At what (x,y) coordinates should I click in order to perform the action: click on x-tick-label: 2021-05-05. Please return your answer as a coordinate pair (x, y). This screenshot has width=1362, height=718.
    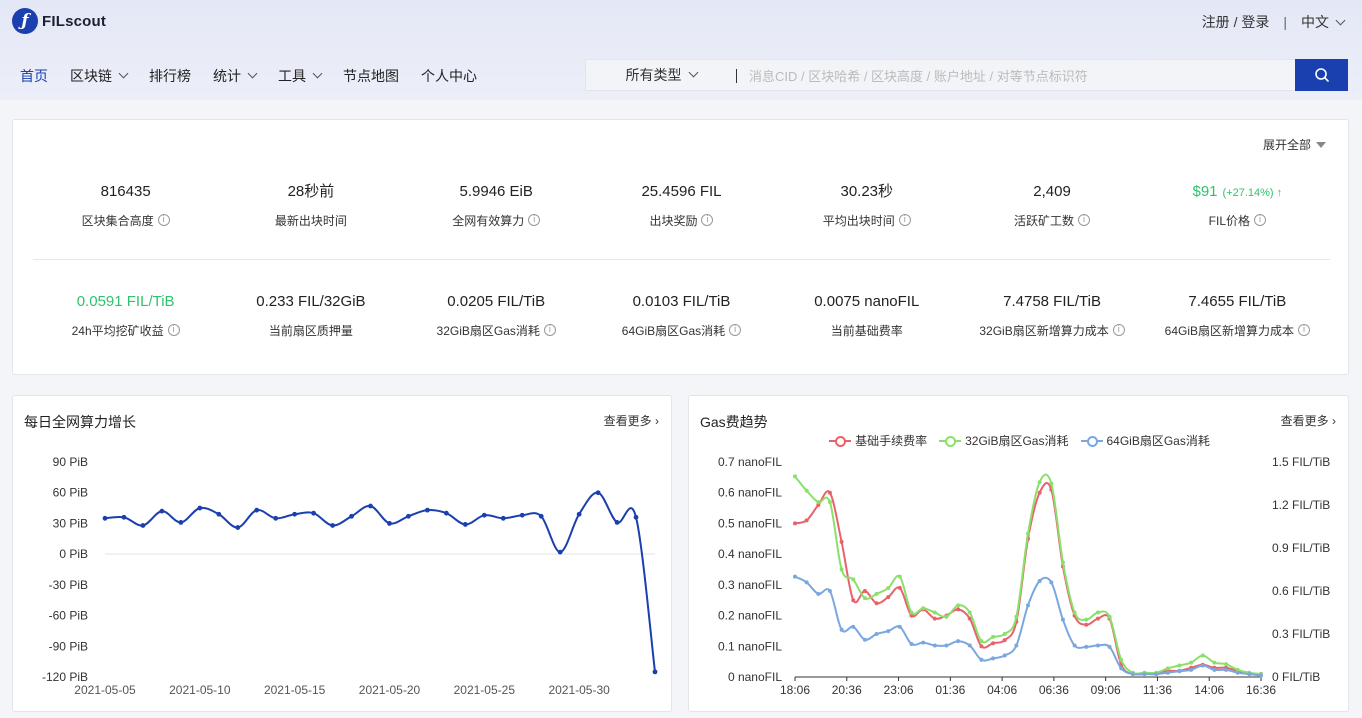
    Looking at the image, I should click on (105, 690).